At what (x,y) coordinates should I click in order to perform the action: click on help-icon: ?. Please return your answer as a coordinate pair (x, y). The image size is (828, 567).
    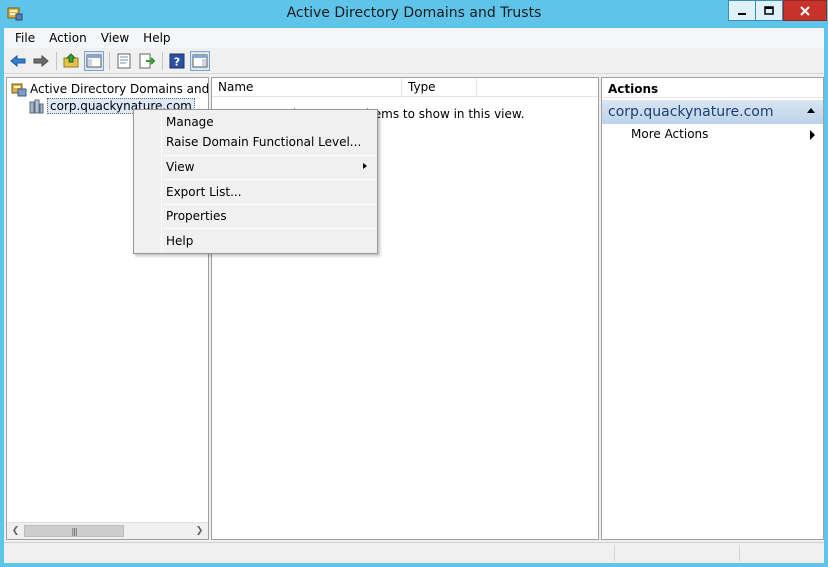
    Looking at the image, I should click on (177, 60).